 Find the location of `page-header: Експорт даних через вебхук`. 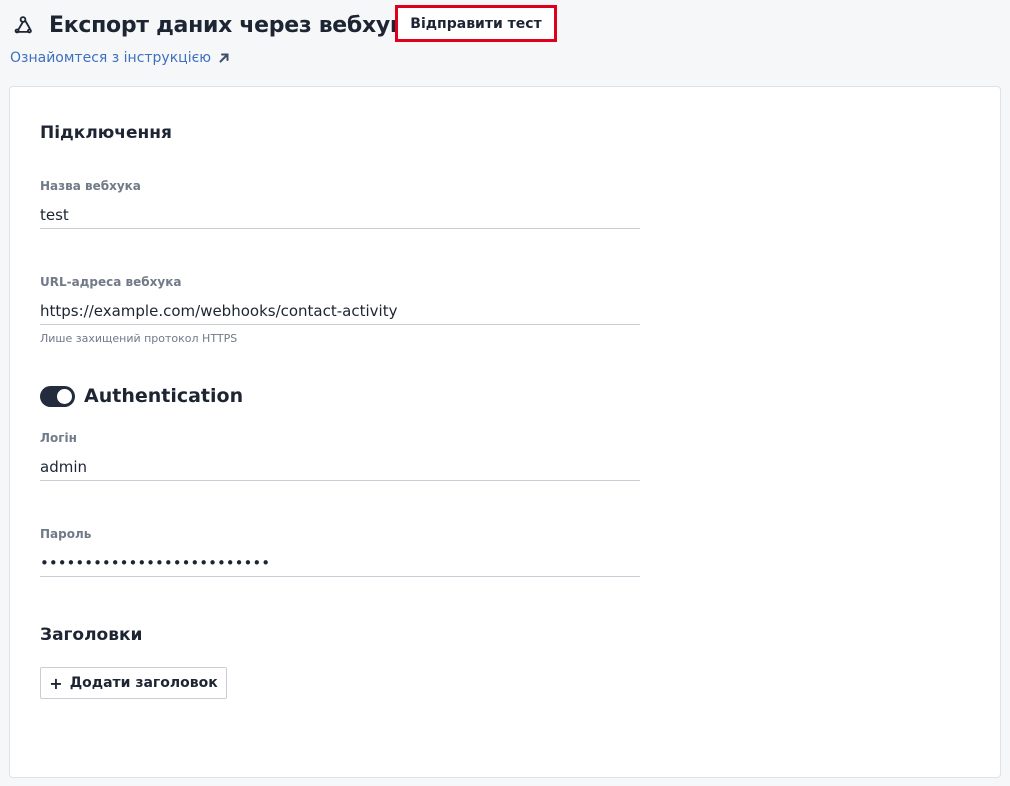

page-header: Експорт даних через вебхук is located at coordinates (207, 25).